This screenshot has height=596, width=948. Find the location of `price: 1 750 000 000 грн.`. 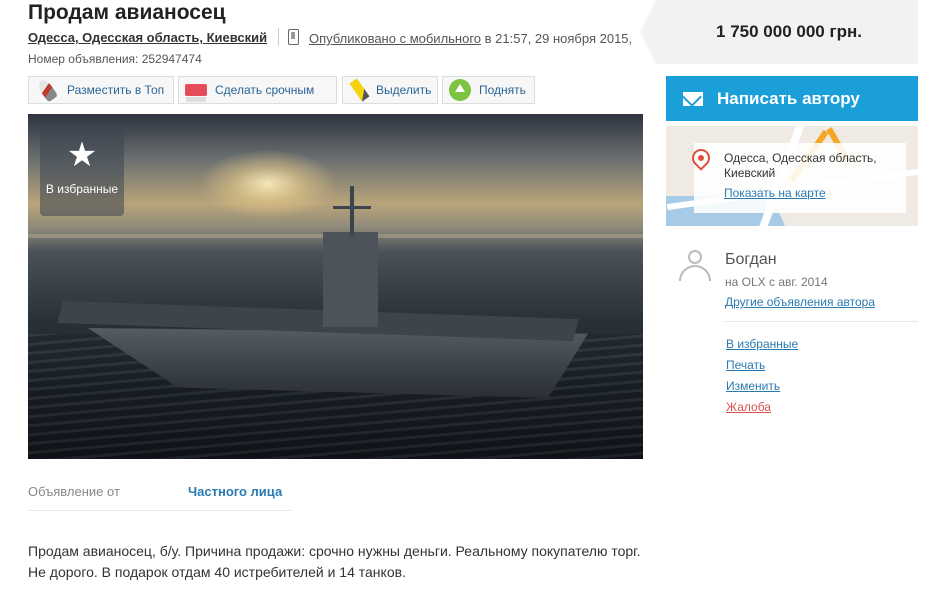

price: 1 750 000 000 грн. is located at coordinates (789, 31).